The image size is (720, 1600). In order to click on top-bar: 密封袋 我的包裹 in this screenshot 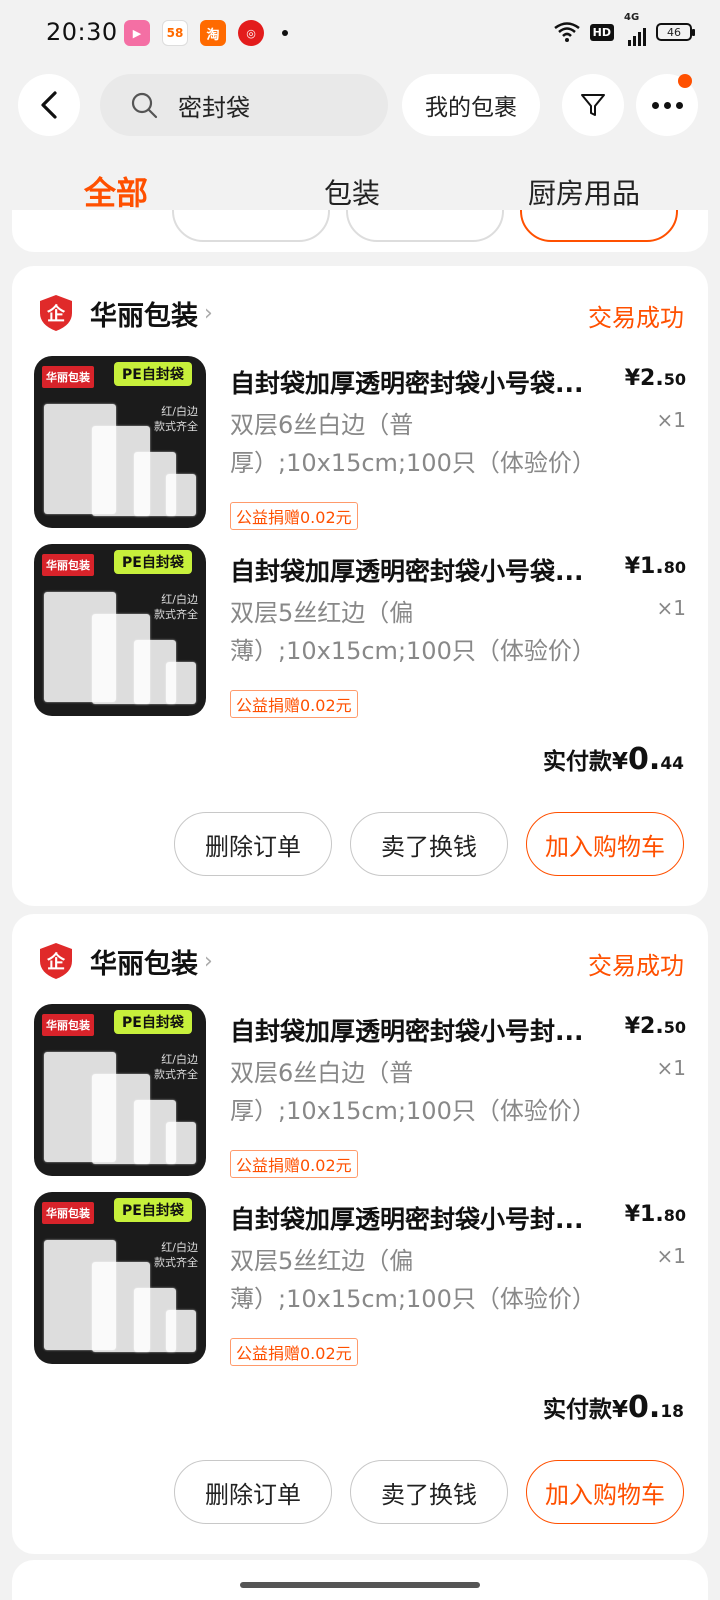, I will do `click(360, 105)`.